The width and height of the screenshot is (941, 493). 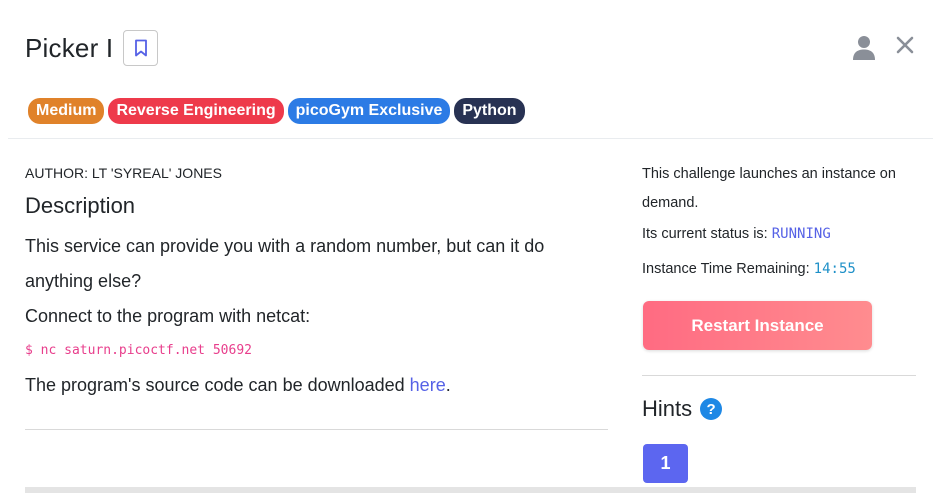 What do you see at coordinates (196, 111) in the screenshot?
I see `tag-category: Reverse Engineering` at bounding box center [196, 111].